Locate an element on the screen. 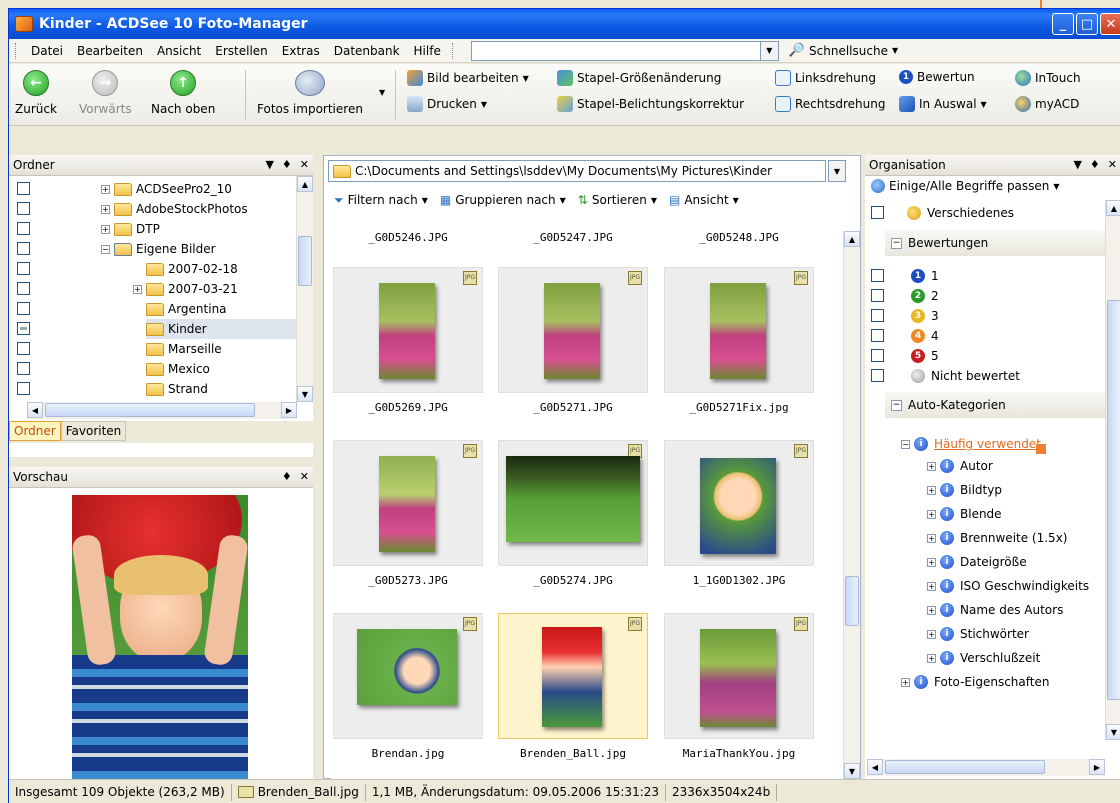 The image size is (1120, 803). quicksearch-button: 🔎 Schnellsuche ▼ is located at coordinates (843, 50).